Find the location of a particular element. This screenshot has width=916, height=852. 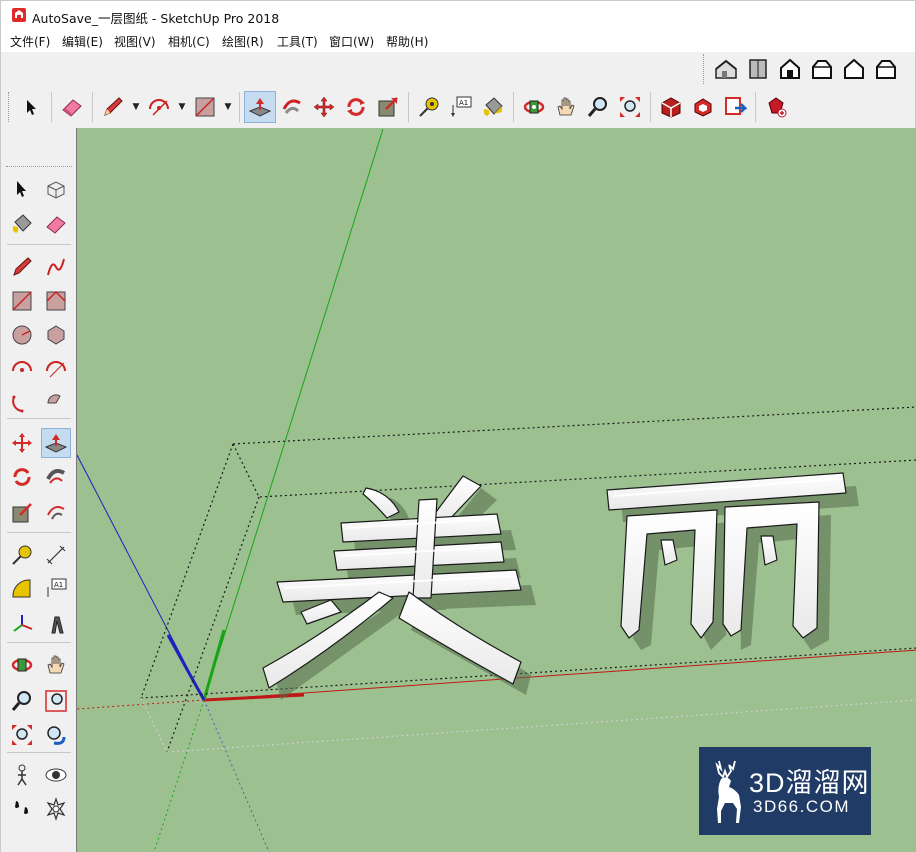

extension-warehouse-icon is located at coordinates (777, 107).